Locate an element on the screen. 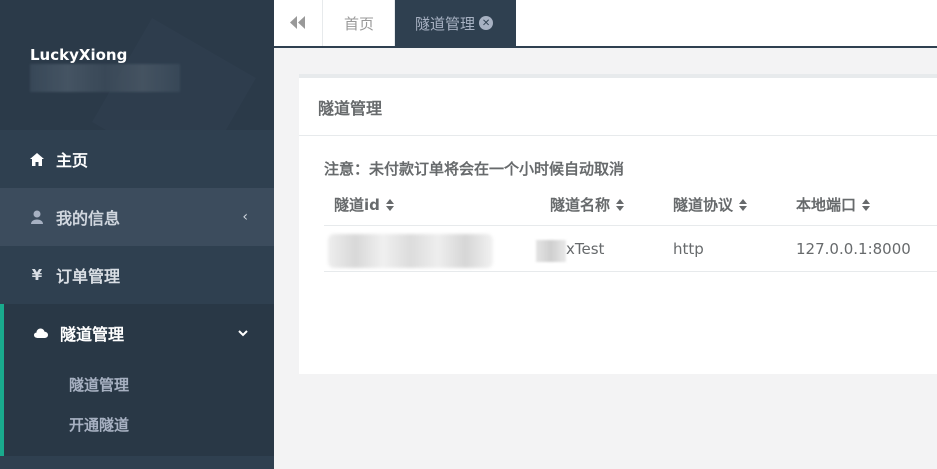 This screenshot has width=937, height=469. sidebar-item-label: 隧道管理 is located at coordinates (92, 334).